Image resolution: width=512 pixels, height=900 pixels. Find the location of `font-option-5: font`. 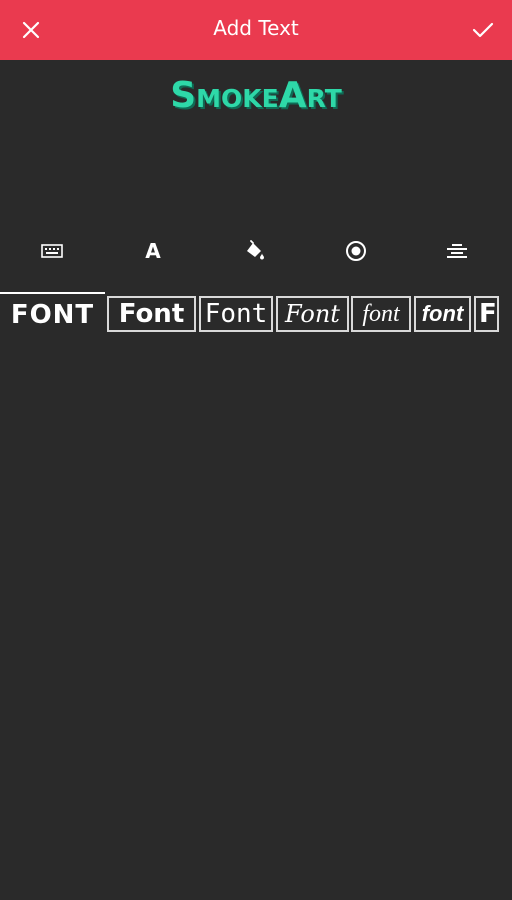

font-option-5: font is located at coordinates (381, 314).